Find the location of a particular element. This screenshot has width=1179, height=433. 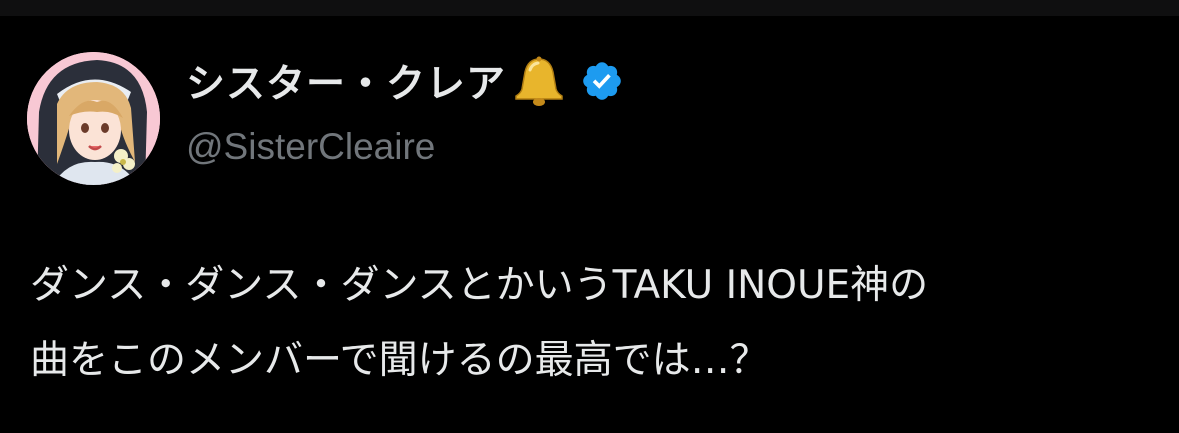

avatar-image is located at coordinates (93, 118).